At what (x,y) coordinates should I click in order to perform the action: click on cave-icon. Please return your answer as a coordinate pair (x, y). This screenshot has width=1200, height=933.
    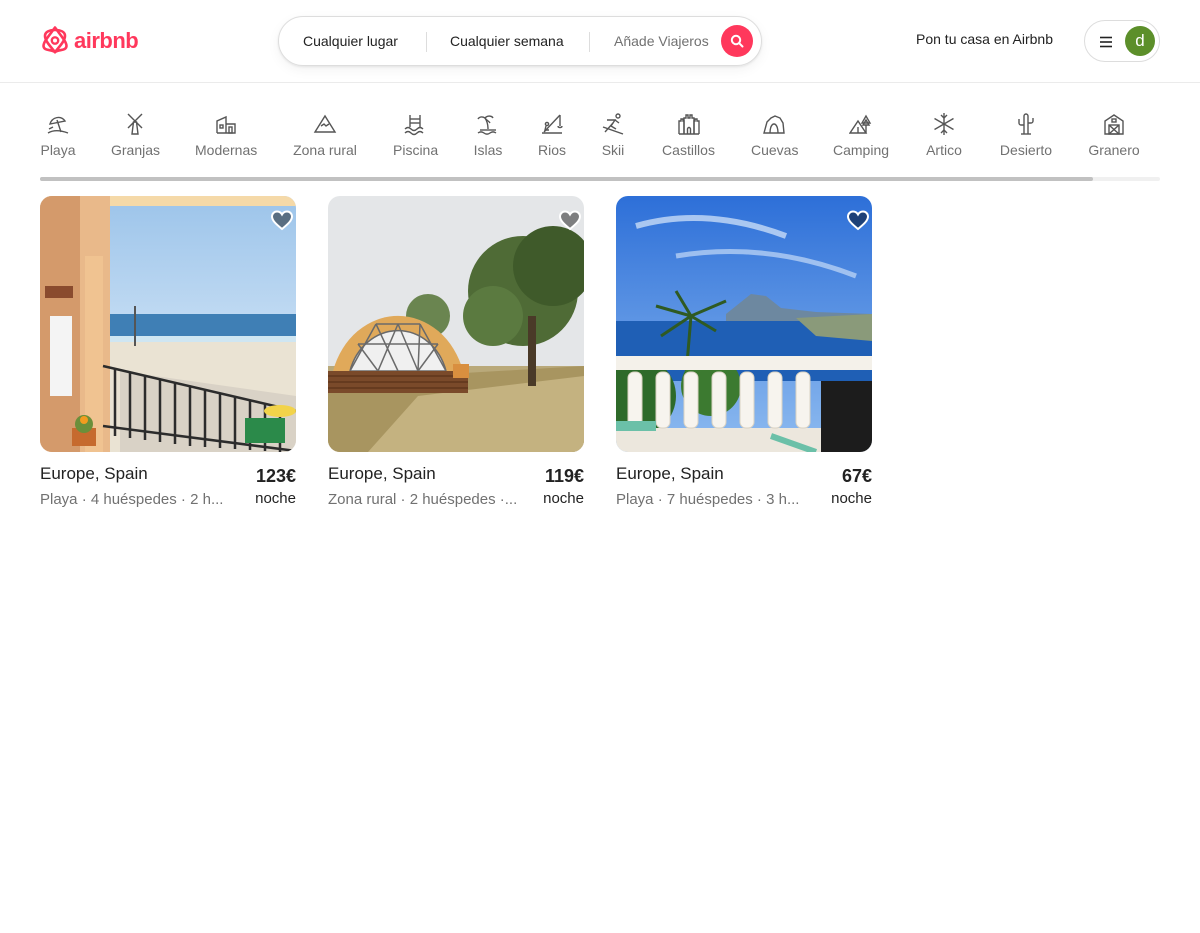
    Looking at the image, I should click on (774, 124).